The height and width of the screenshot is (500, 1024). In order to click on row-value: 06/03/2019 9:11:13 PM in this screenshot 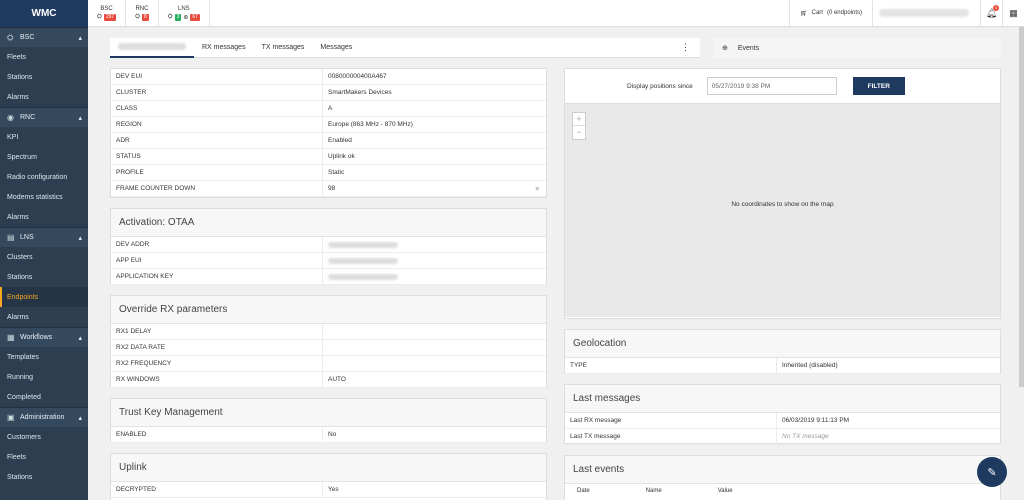, I will do `click(816, 420)`.